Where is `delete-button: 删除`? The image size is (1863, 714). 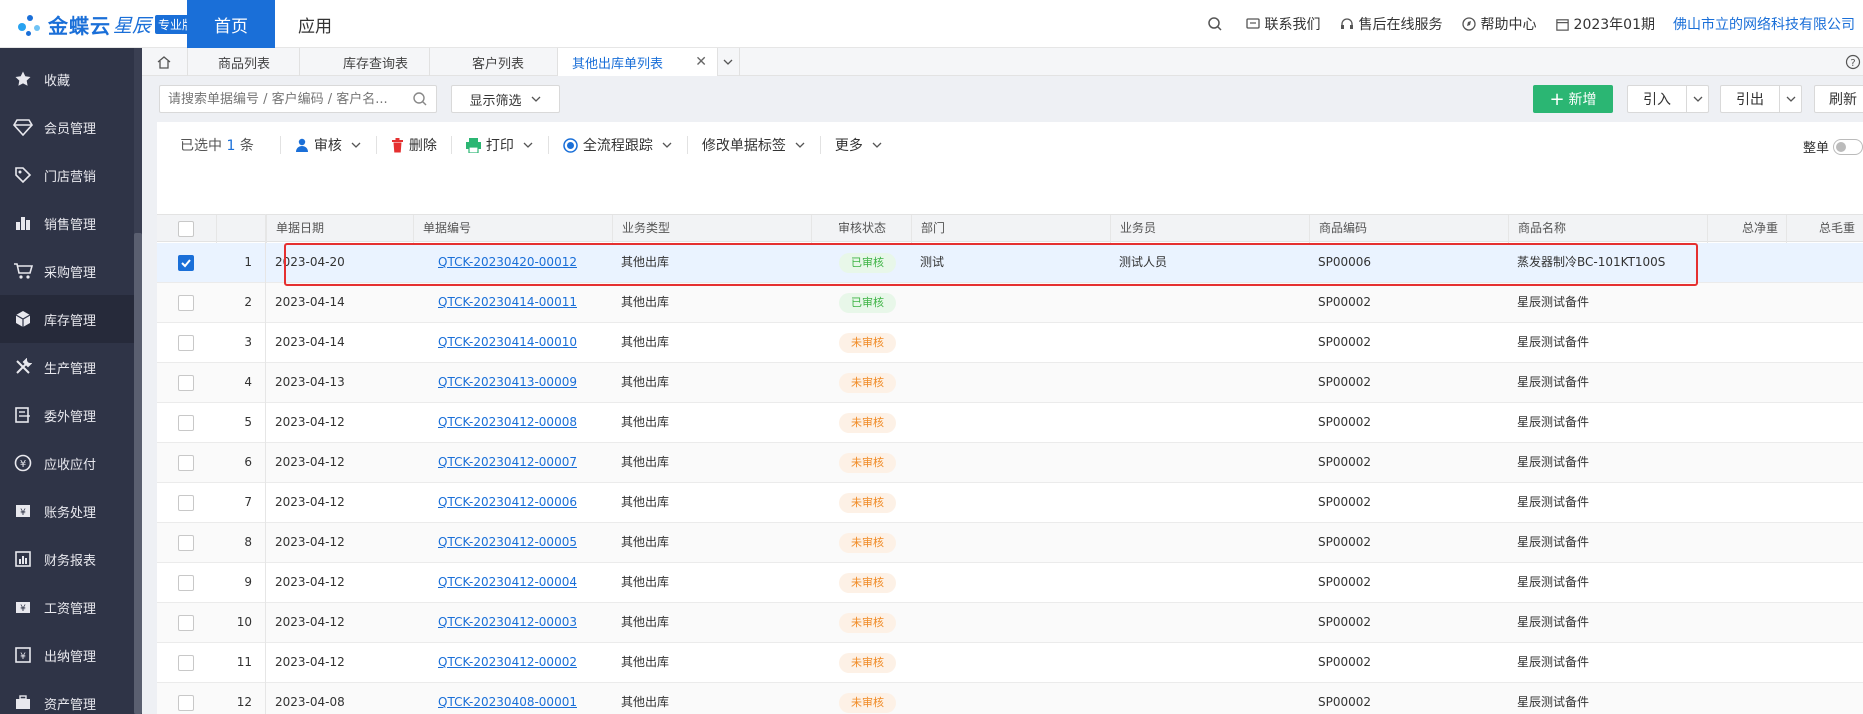
delete-button: 删除 is located at coordinates (414, 145).